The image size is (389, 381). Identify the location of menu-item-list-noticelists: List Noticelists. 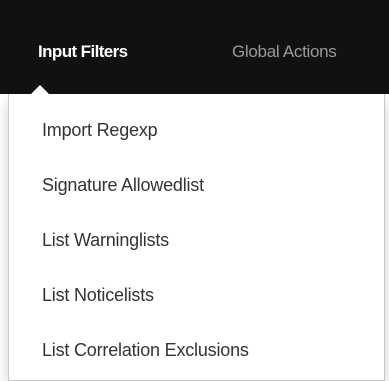
(98, 295).